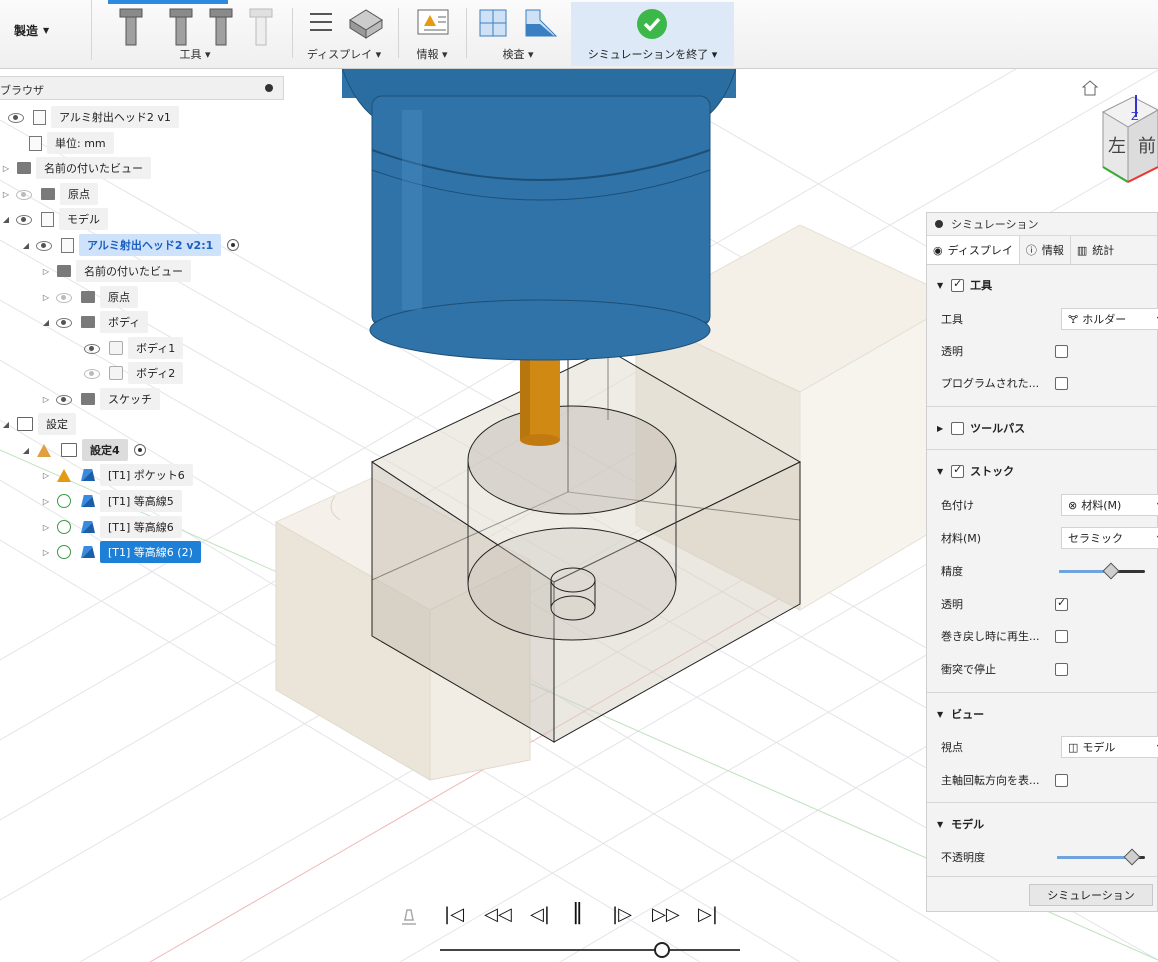 Image resolution: width=1158 pixels, height=962 pixels. I want to click on tools-group: 工具 ▾, so click(195, 33).